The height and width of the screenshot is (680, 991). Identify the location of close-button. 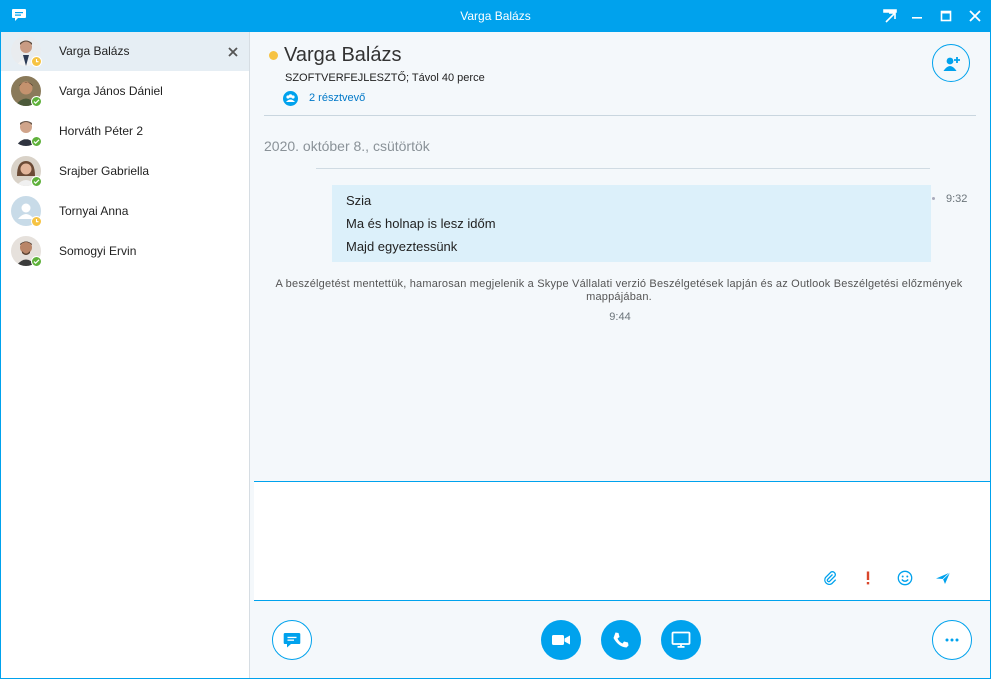
(975, 16).